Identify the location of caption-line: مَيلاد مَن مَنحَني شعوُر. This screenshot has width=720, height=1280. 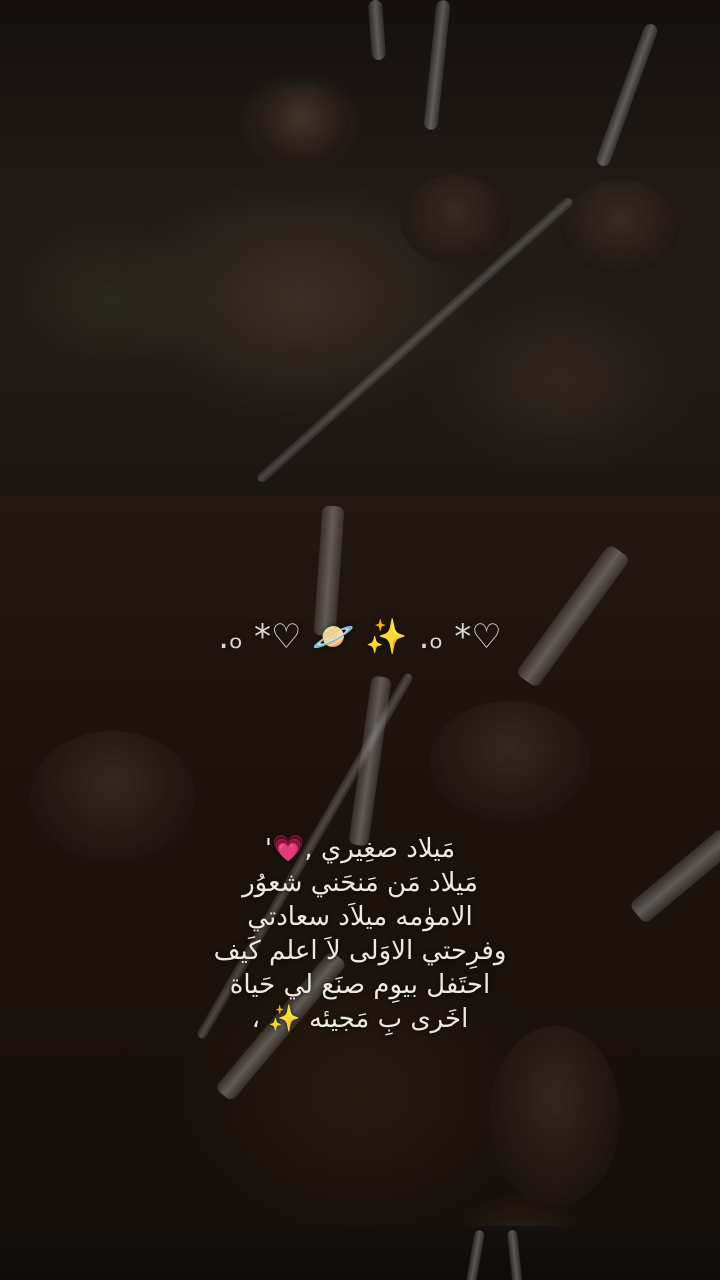
(360, 883).